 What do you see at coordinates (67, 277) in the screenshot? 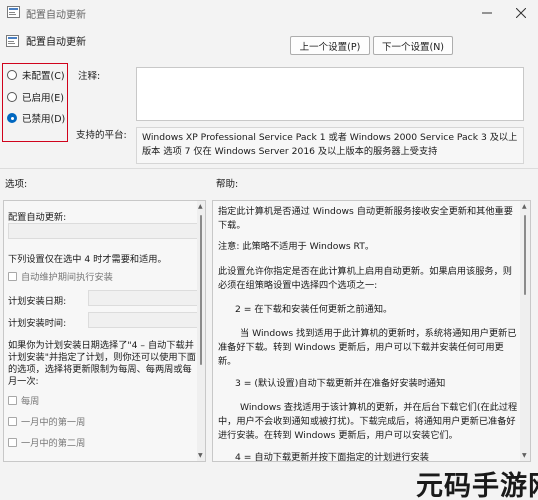
I see `checkbox-label: 自动维护期间执行安装` at bounding box center [67, 277].